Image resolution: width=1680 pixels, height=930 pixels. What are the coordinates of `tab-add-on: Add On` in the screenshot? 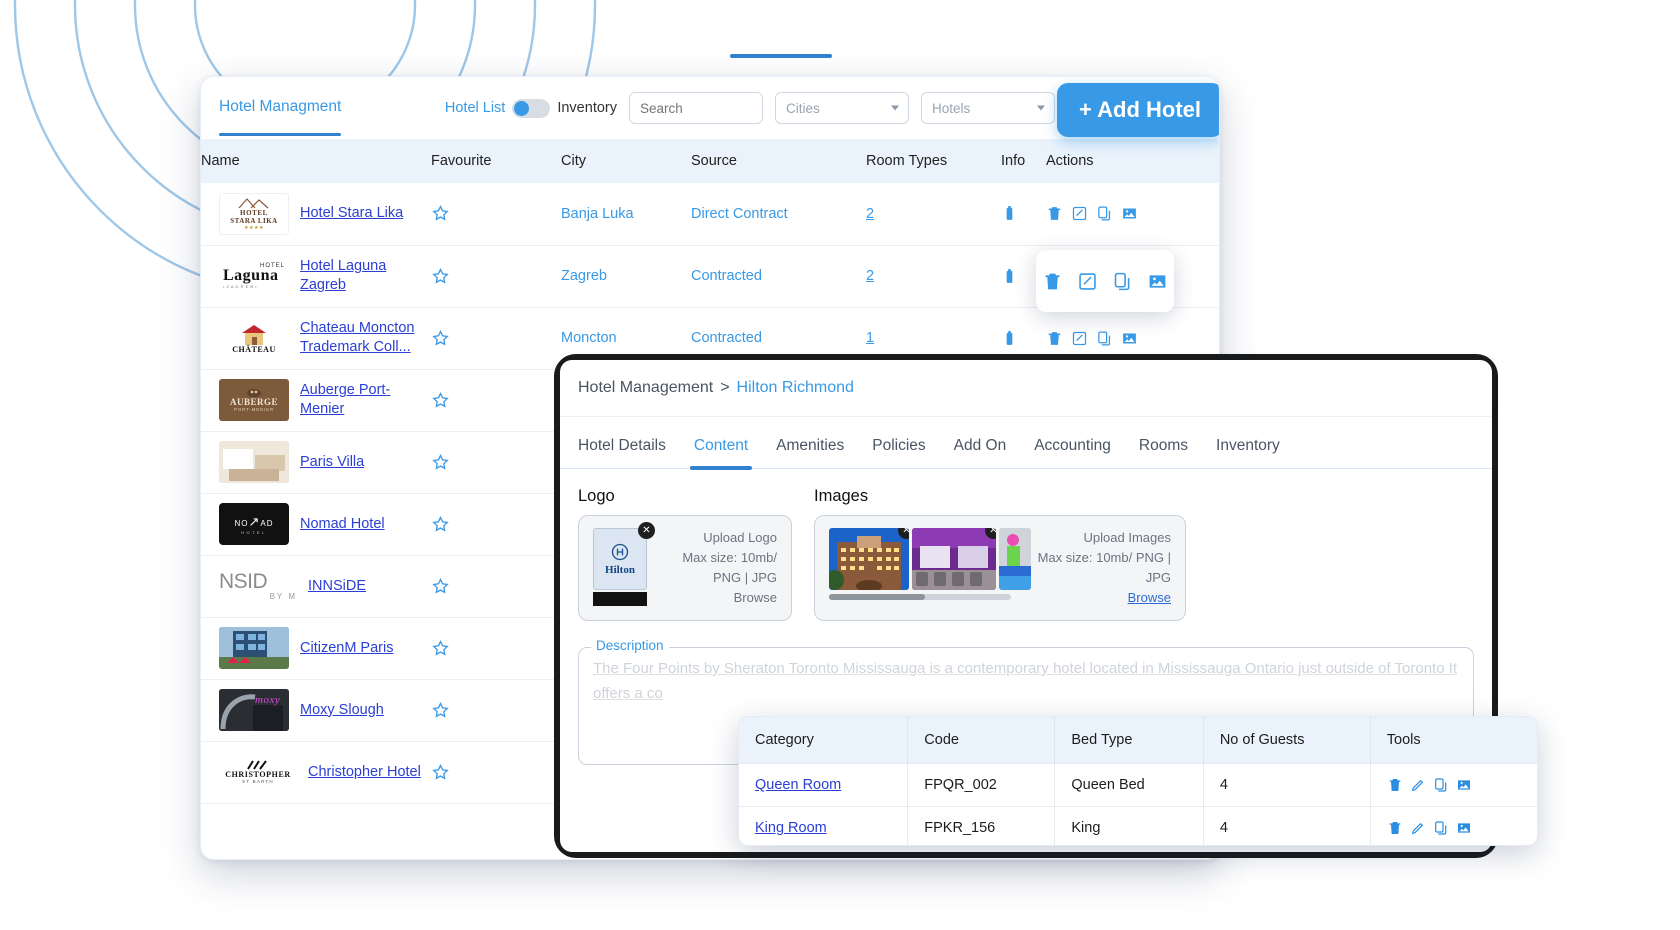 It's located at (980, 453).